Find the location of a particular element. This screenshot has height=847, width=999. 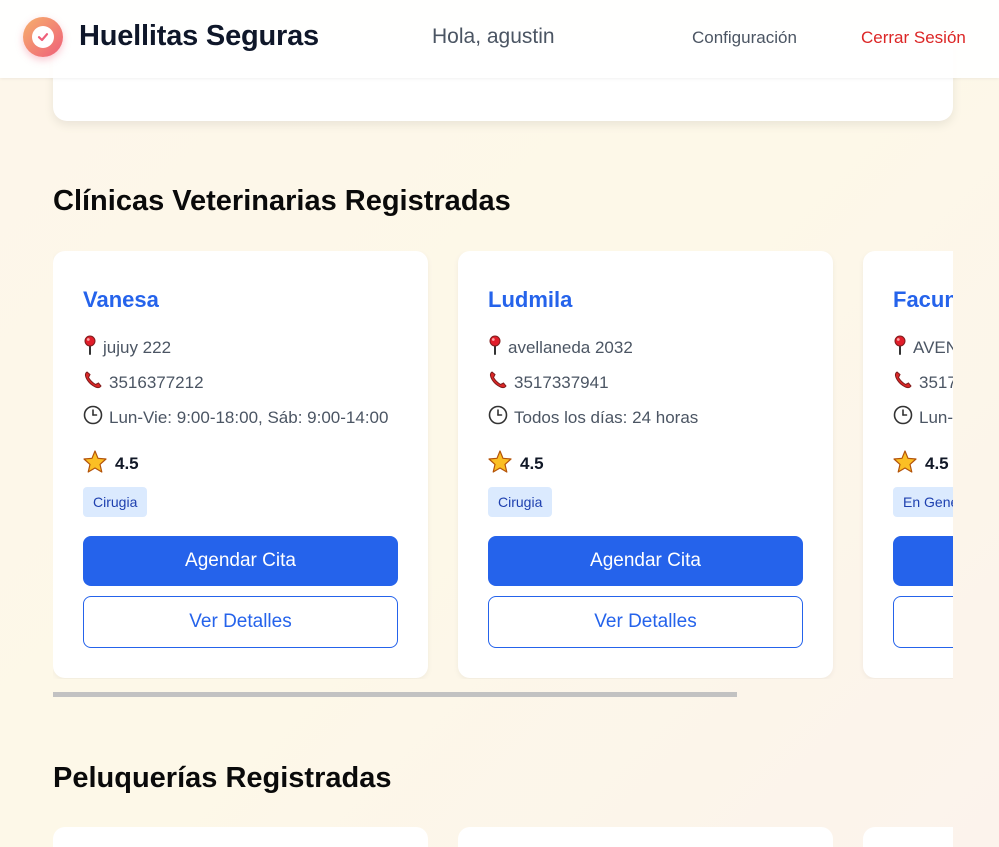

carousel-scrollbar is located at coordinates (503, 694).